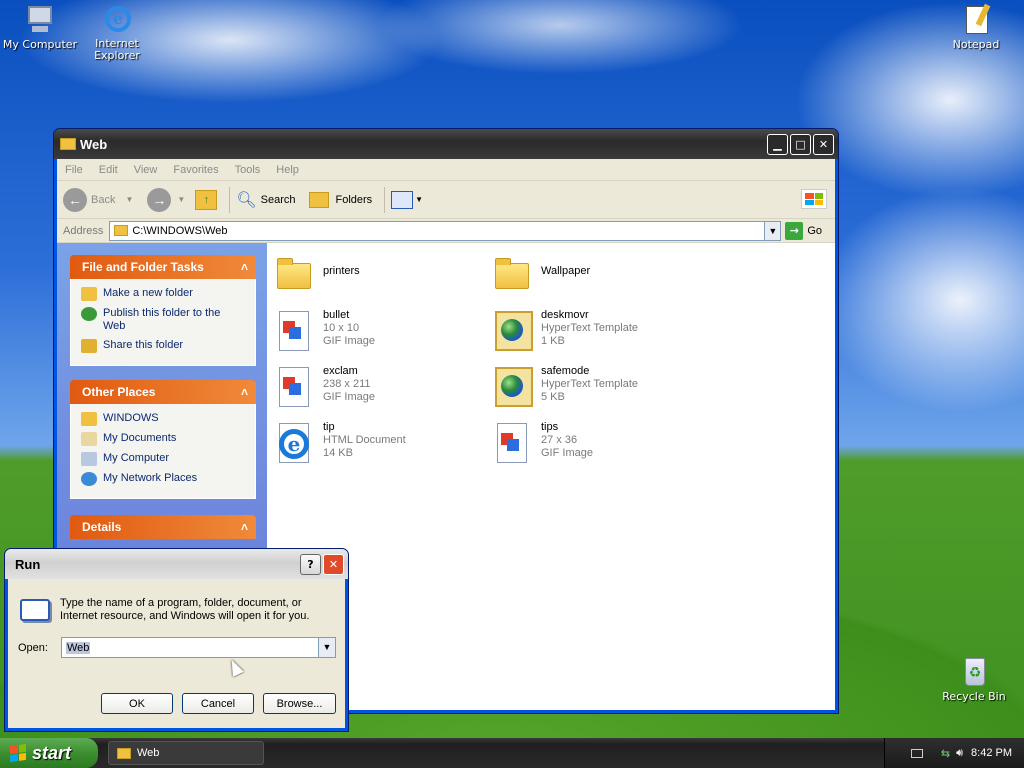 This screenshot has height=768, width=1024. What do you see at coordinates (163, 267) in the screenshot?
I see `panel-header: File and Folder Tasks ˄` at bounding box center [163, 267].